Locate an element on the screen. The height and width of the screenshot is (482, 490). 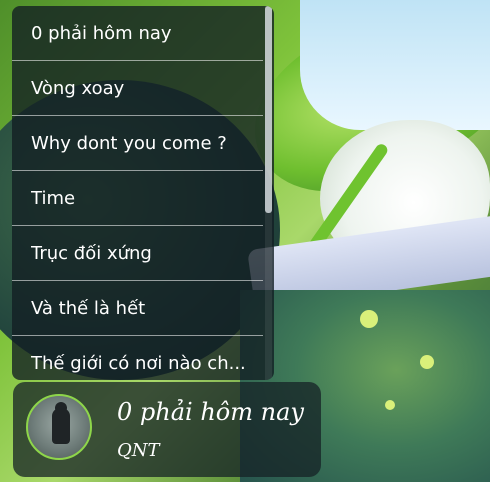
playlist-item: Time is located at coordinates (137, 198).